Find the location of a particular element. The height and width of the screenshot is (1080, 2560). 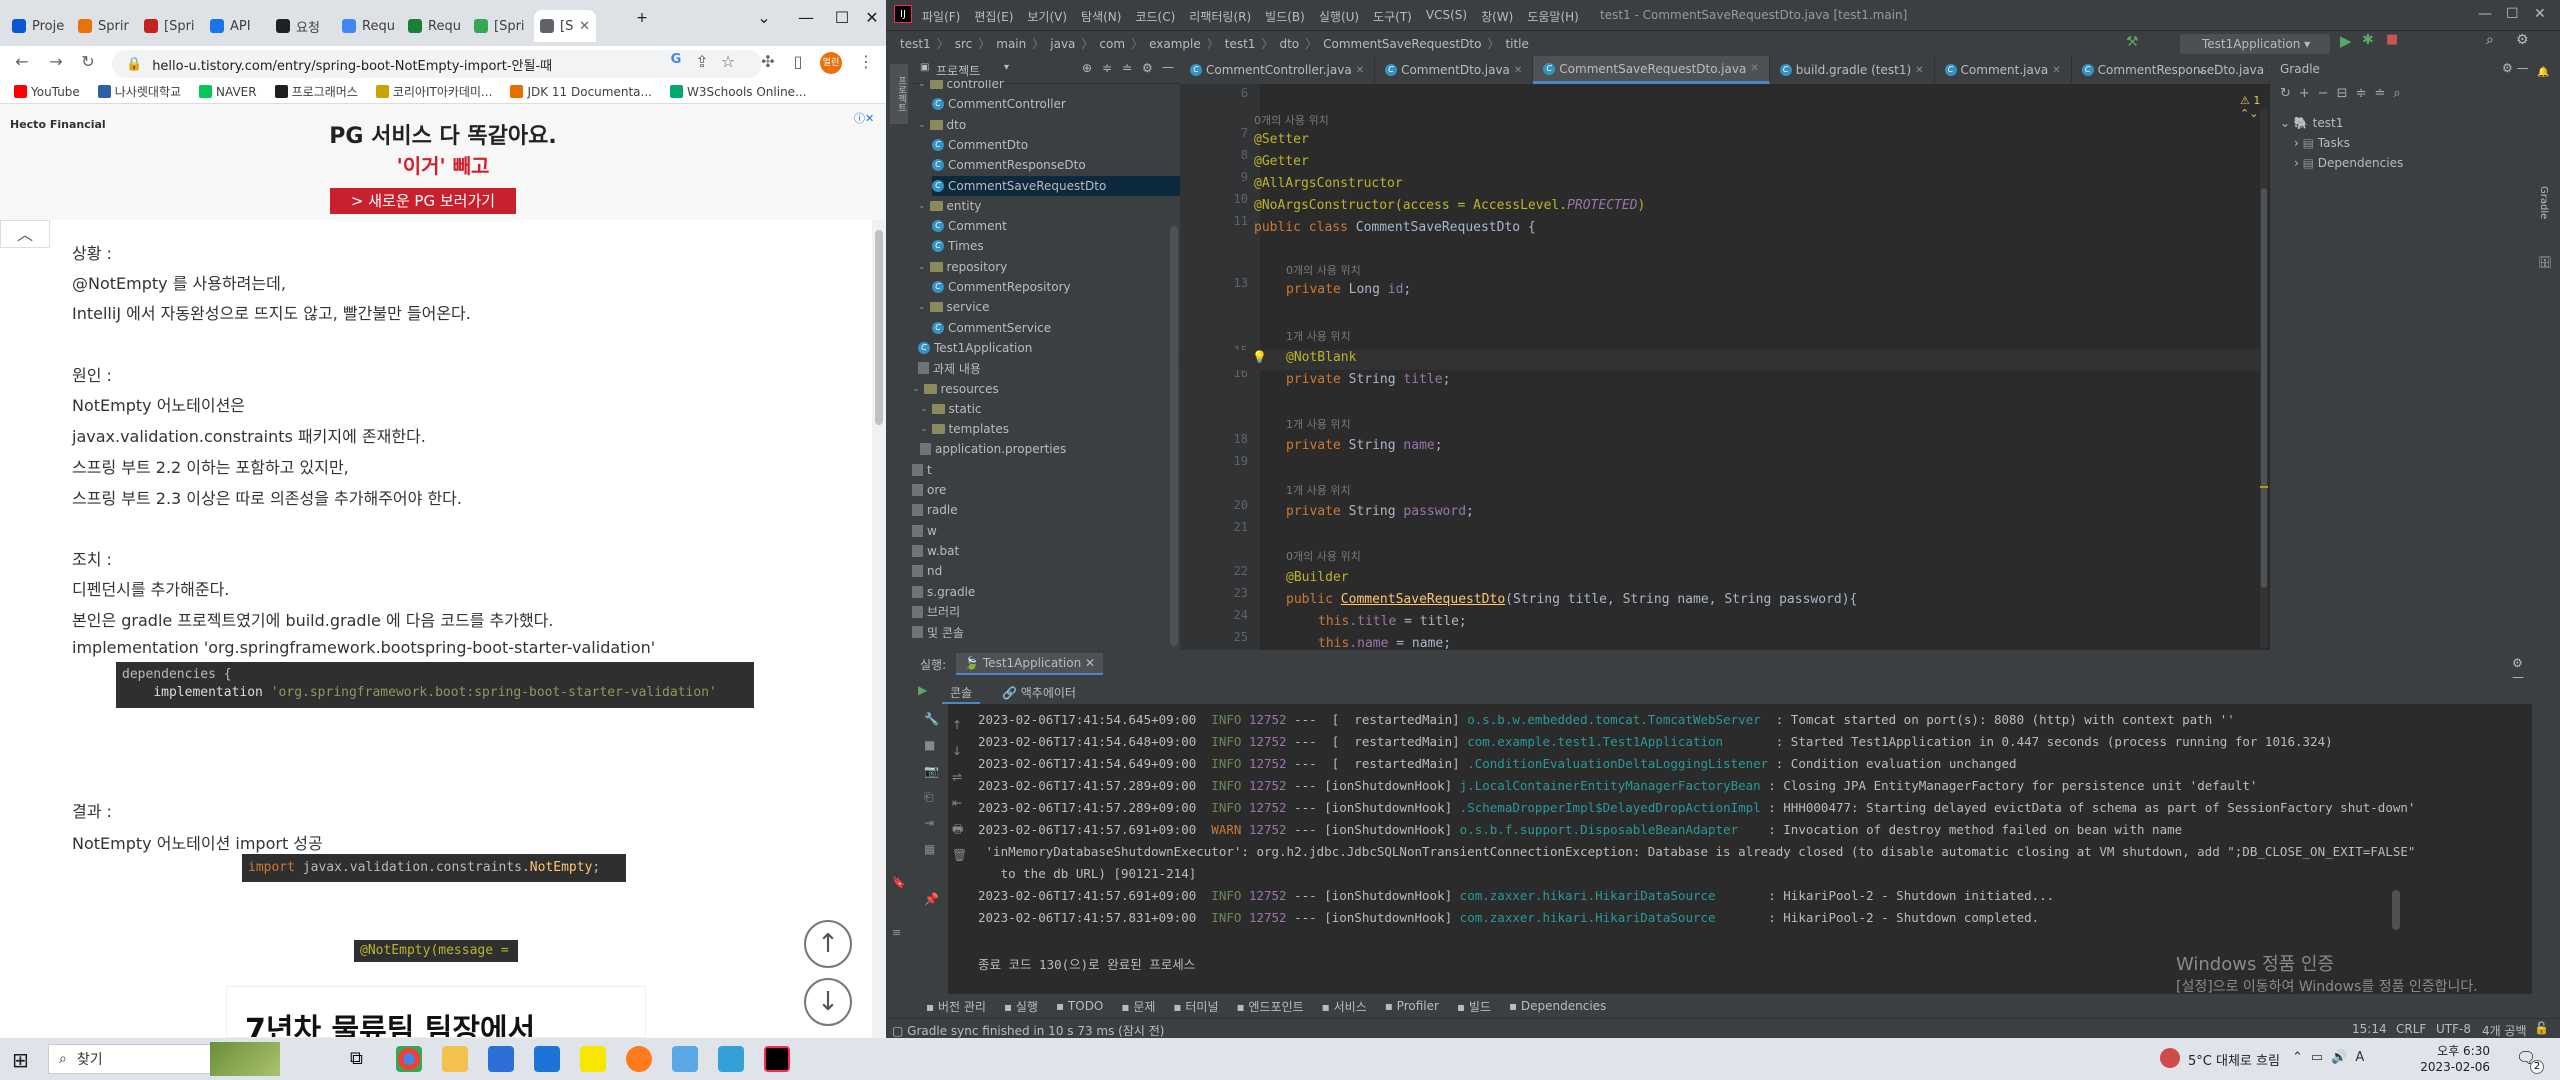

tool-window-button: ▪ 서비스 is located at coordinates (1344, 1006).